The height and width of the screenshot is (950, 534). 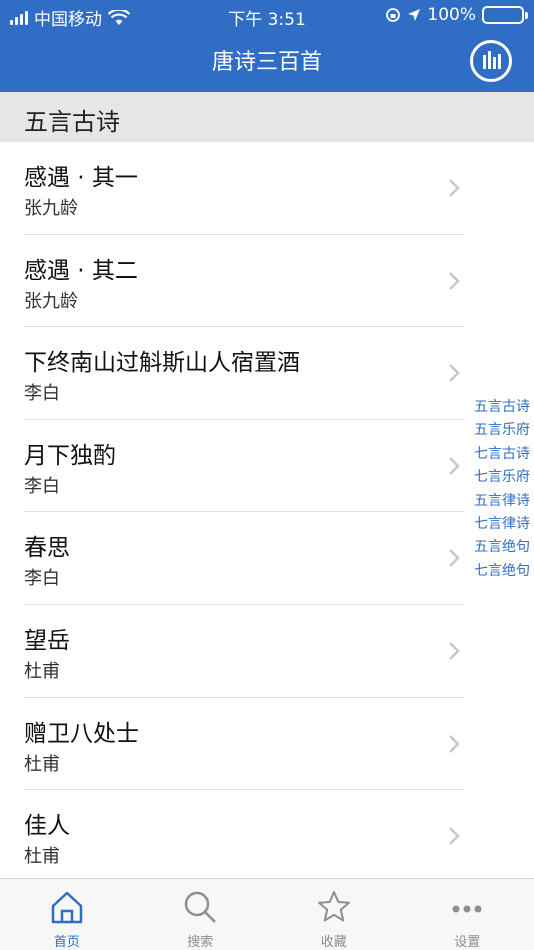 What do you see at coordinates (267, 46) in the screenshot?
I see `top-bar: 中国移动 下午 3:51 100% 唐诗三百首` at bounding box center [267, 46].